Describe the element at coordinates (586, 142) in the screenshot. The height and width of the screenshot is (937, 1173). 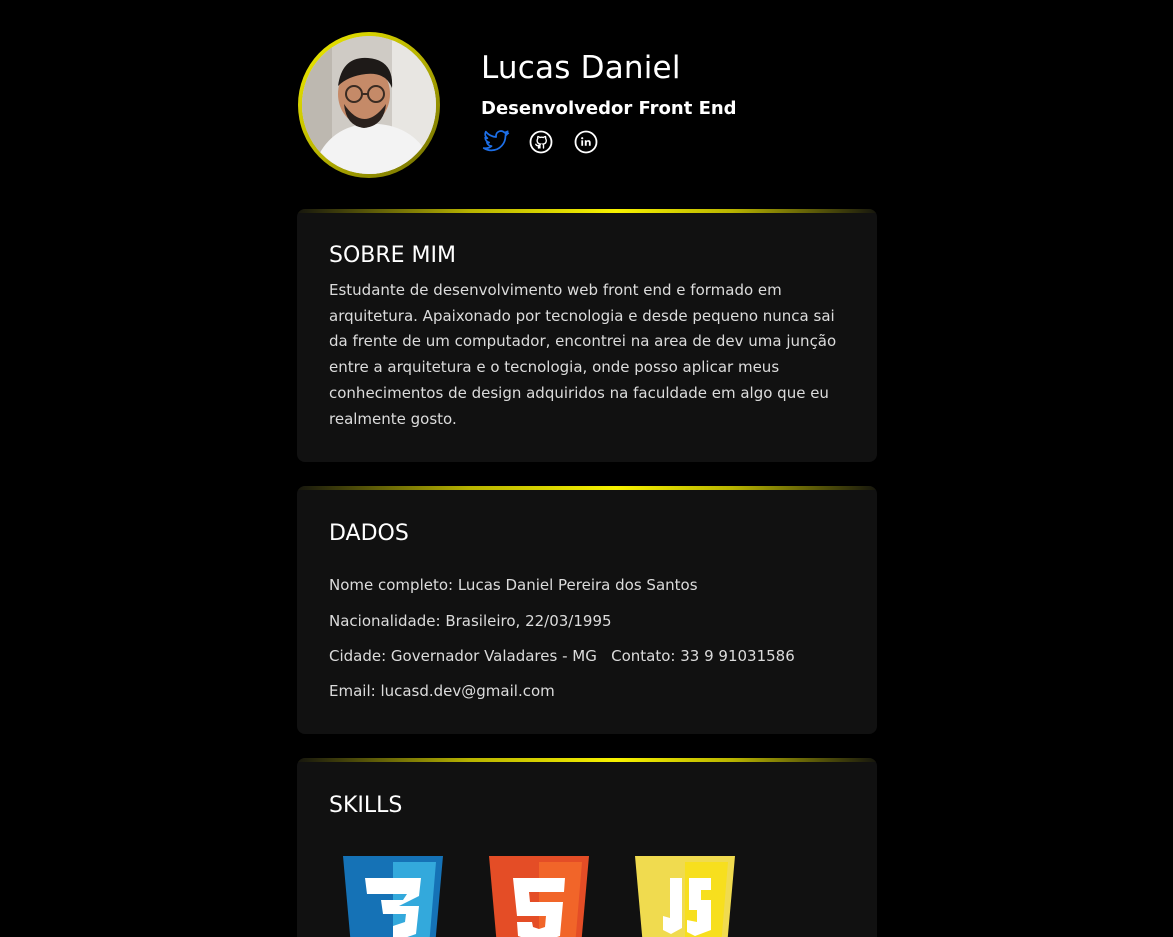
I see `linkedin-icon` at that location.